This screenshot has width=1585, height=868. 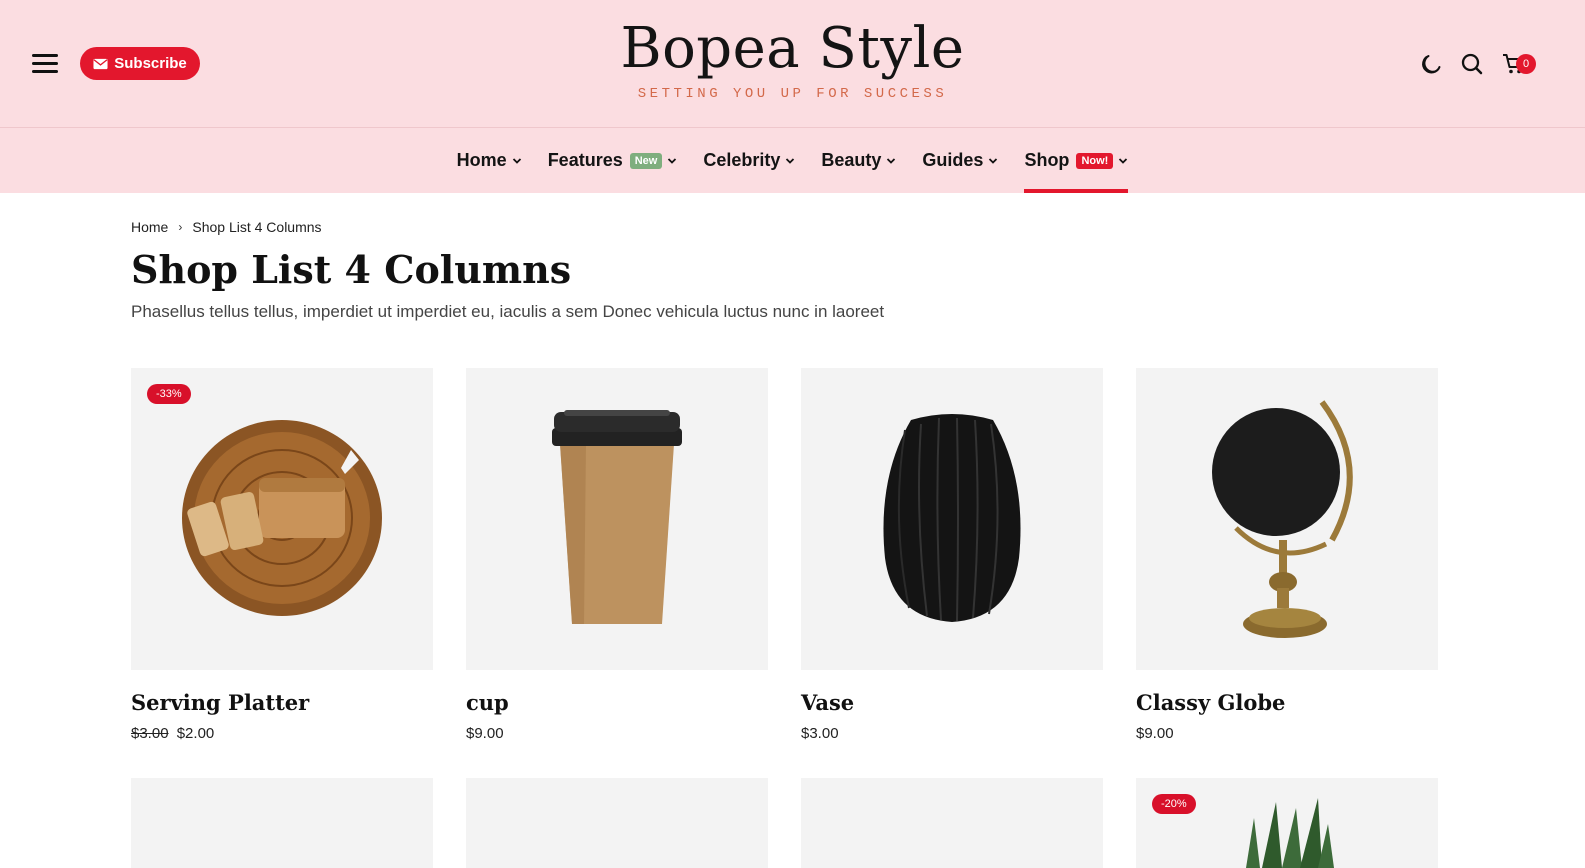 I want to click on moon-icon, so click(x=1431, y=64).